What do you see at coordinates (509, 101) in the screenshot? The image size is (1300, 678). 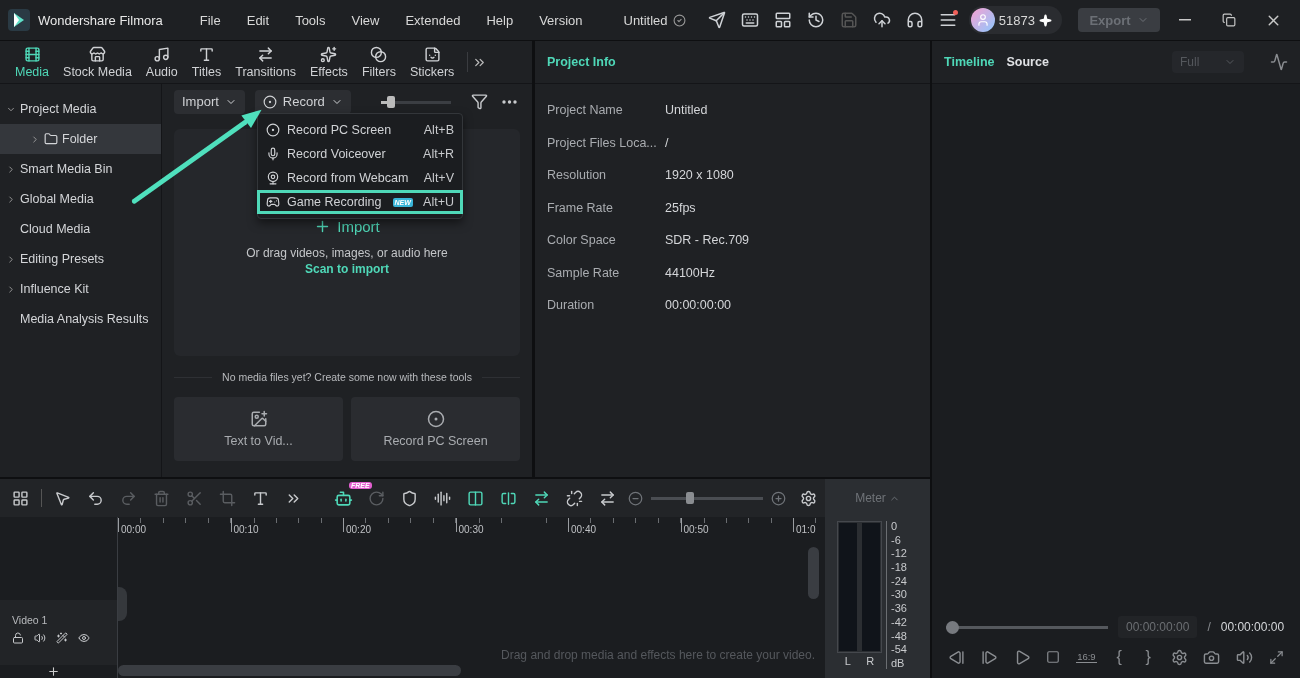 I see `more-button` at bounding box center [509, 101].